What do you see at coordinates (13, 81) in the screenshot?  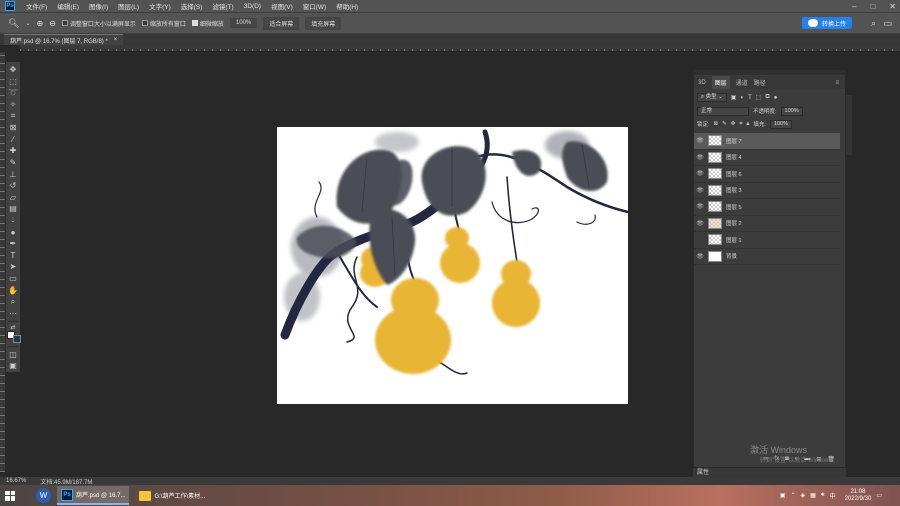 I see `marquee-tool-icon: ⬚` at bounding box center [13, 81].